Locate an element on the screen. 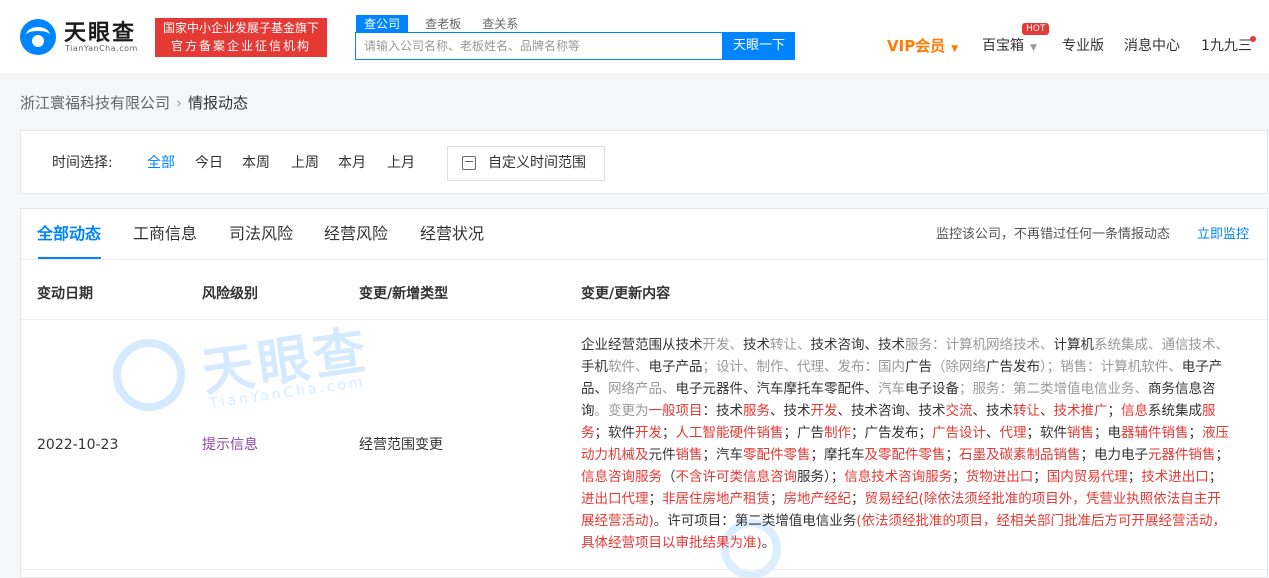 The width and height of the screenshot is (1269, 578). watermark: 天眼查 TianYanCha.com is located at coordinates (263, 379).